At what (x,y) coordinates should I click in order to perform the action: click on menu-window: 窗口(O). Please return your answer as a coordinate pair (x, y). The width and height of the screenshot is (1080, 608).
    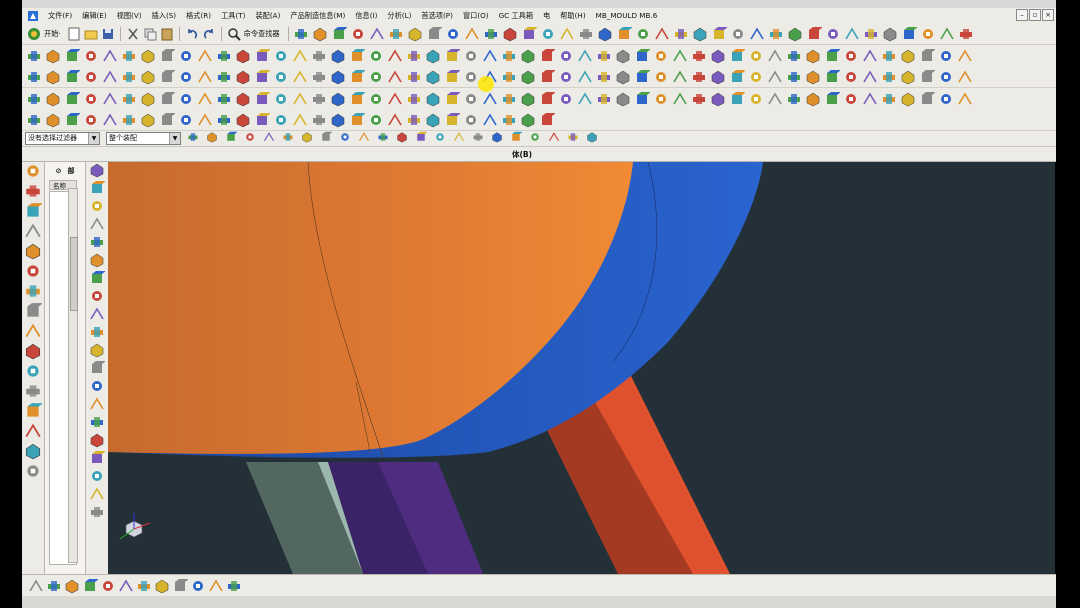
    Looking at the image, I should click on (476, 16).